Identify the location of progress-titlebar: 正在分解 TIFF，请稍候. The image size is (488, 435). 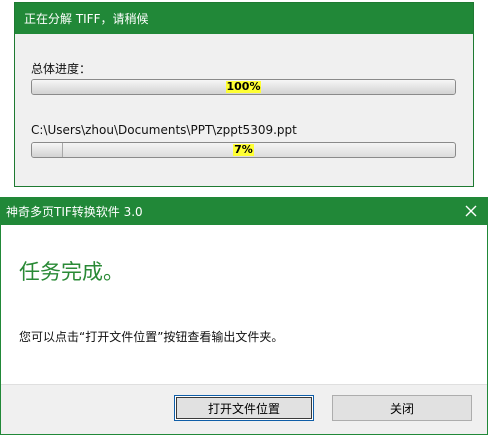
(244, 18).